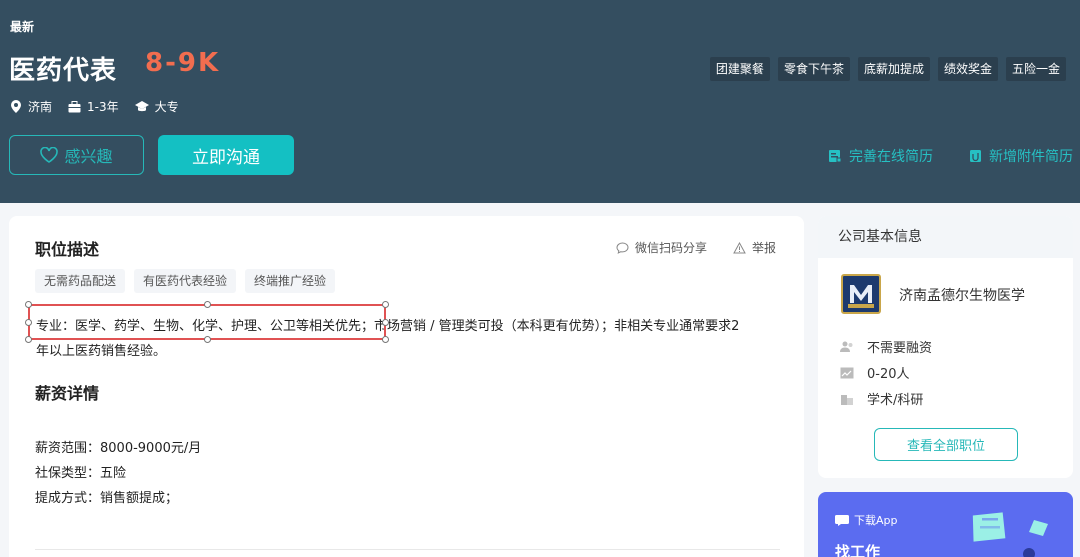 The height and width of the screenshot is (557, 1080). I want to click on company-info-title: 公司基本信息, so click(945, 237).